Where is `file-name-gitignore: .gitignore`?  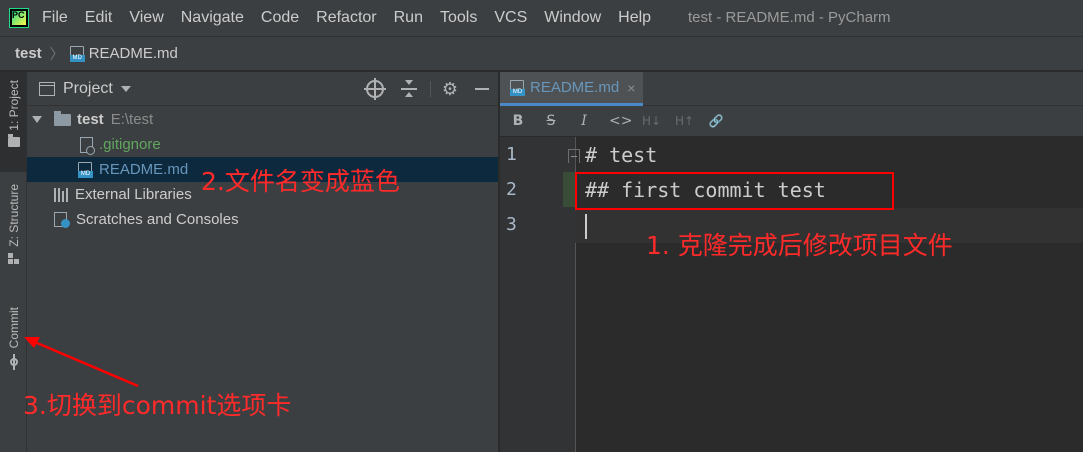 file-name-gitignore: .gitignore is located at coordinates (130, 144).